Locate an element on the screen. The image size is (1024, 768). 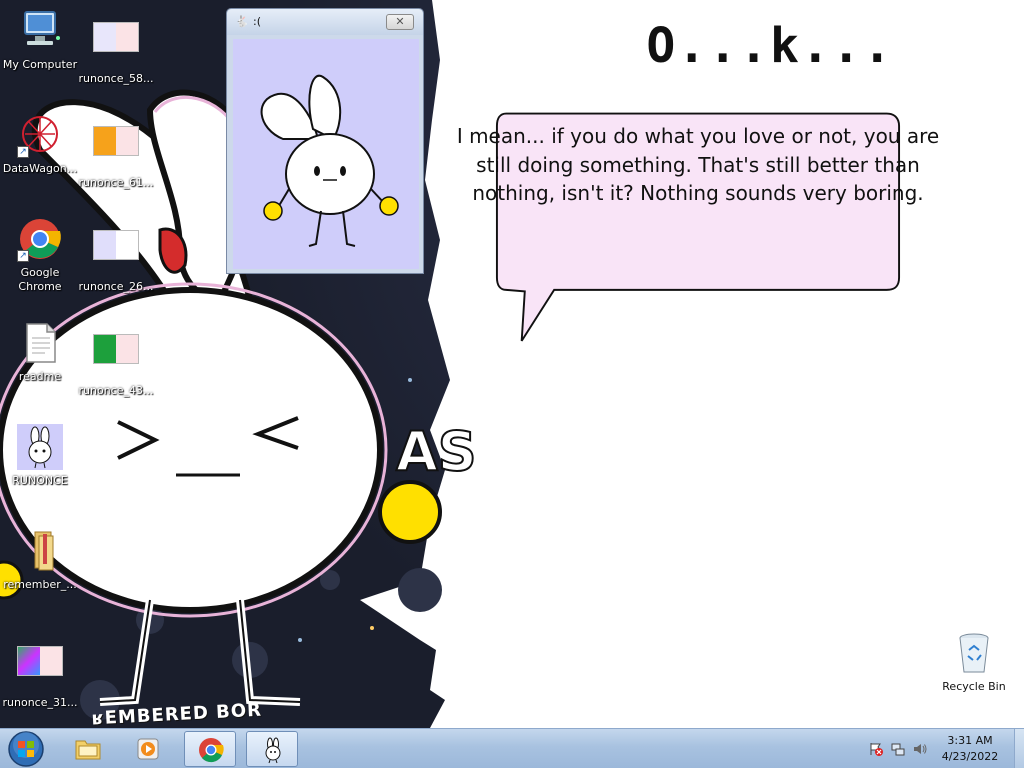
action-center-flag-icon is located at coordinates (876, 749).